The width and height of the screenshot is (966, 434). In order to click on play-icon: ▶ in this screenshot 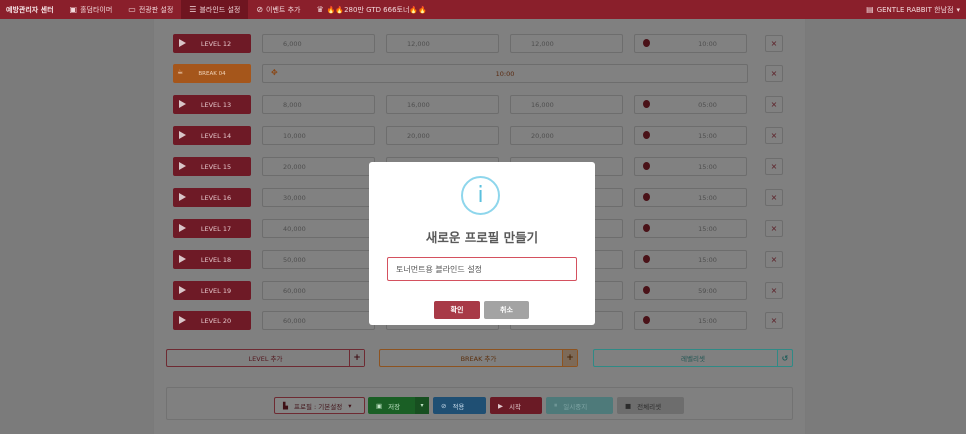, I will do `click(500, 405)`.